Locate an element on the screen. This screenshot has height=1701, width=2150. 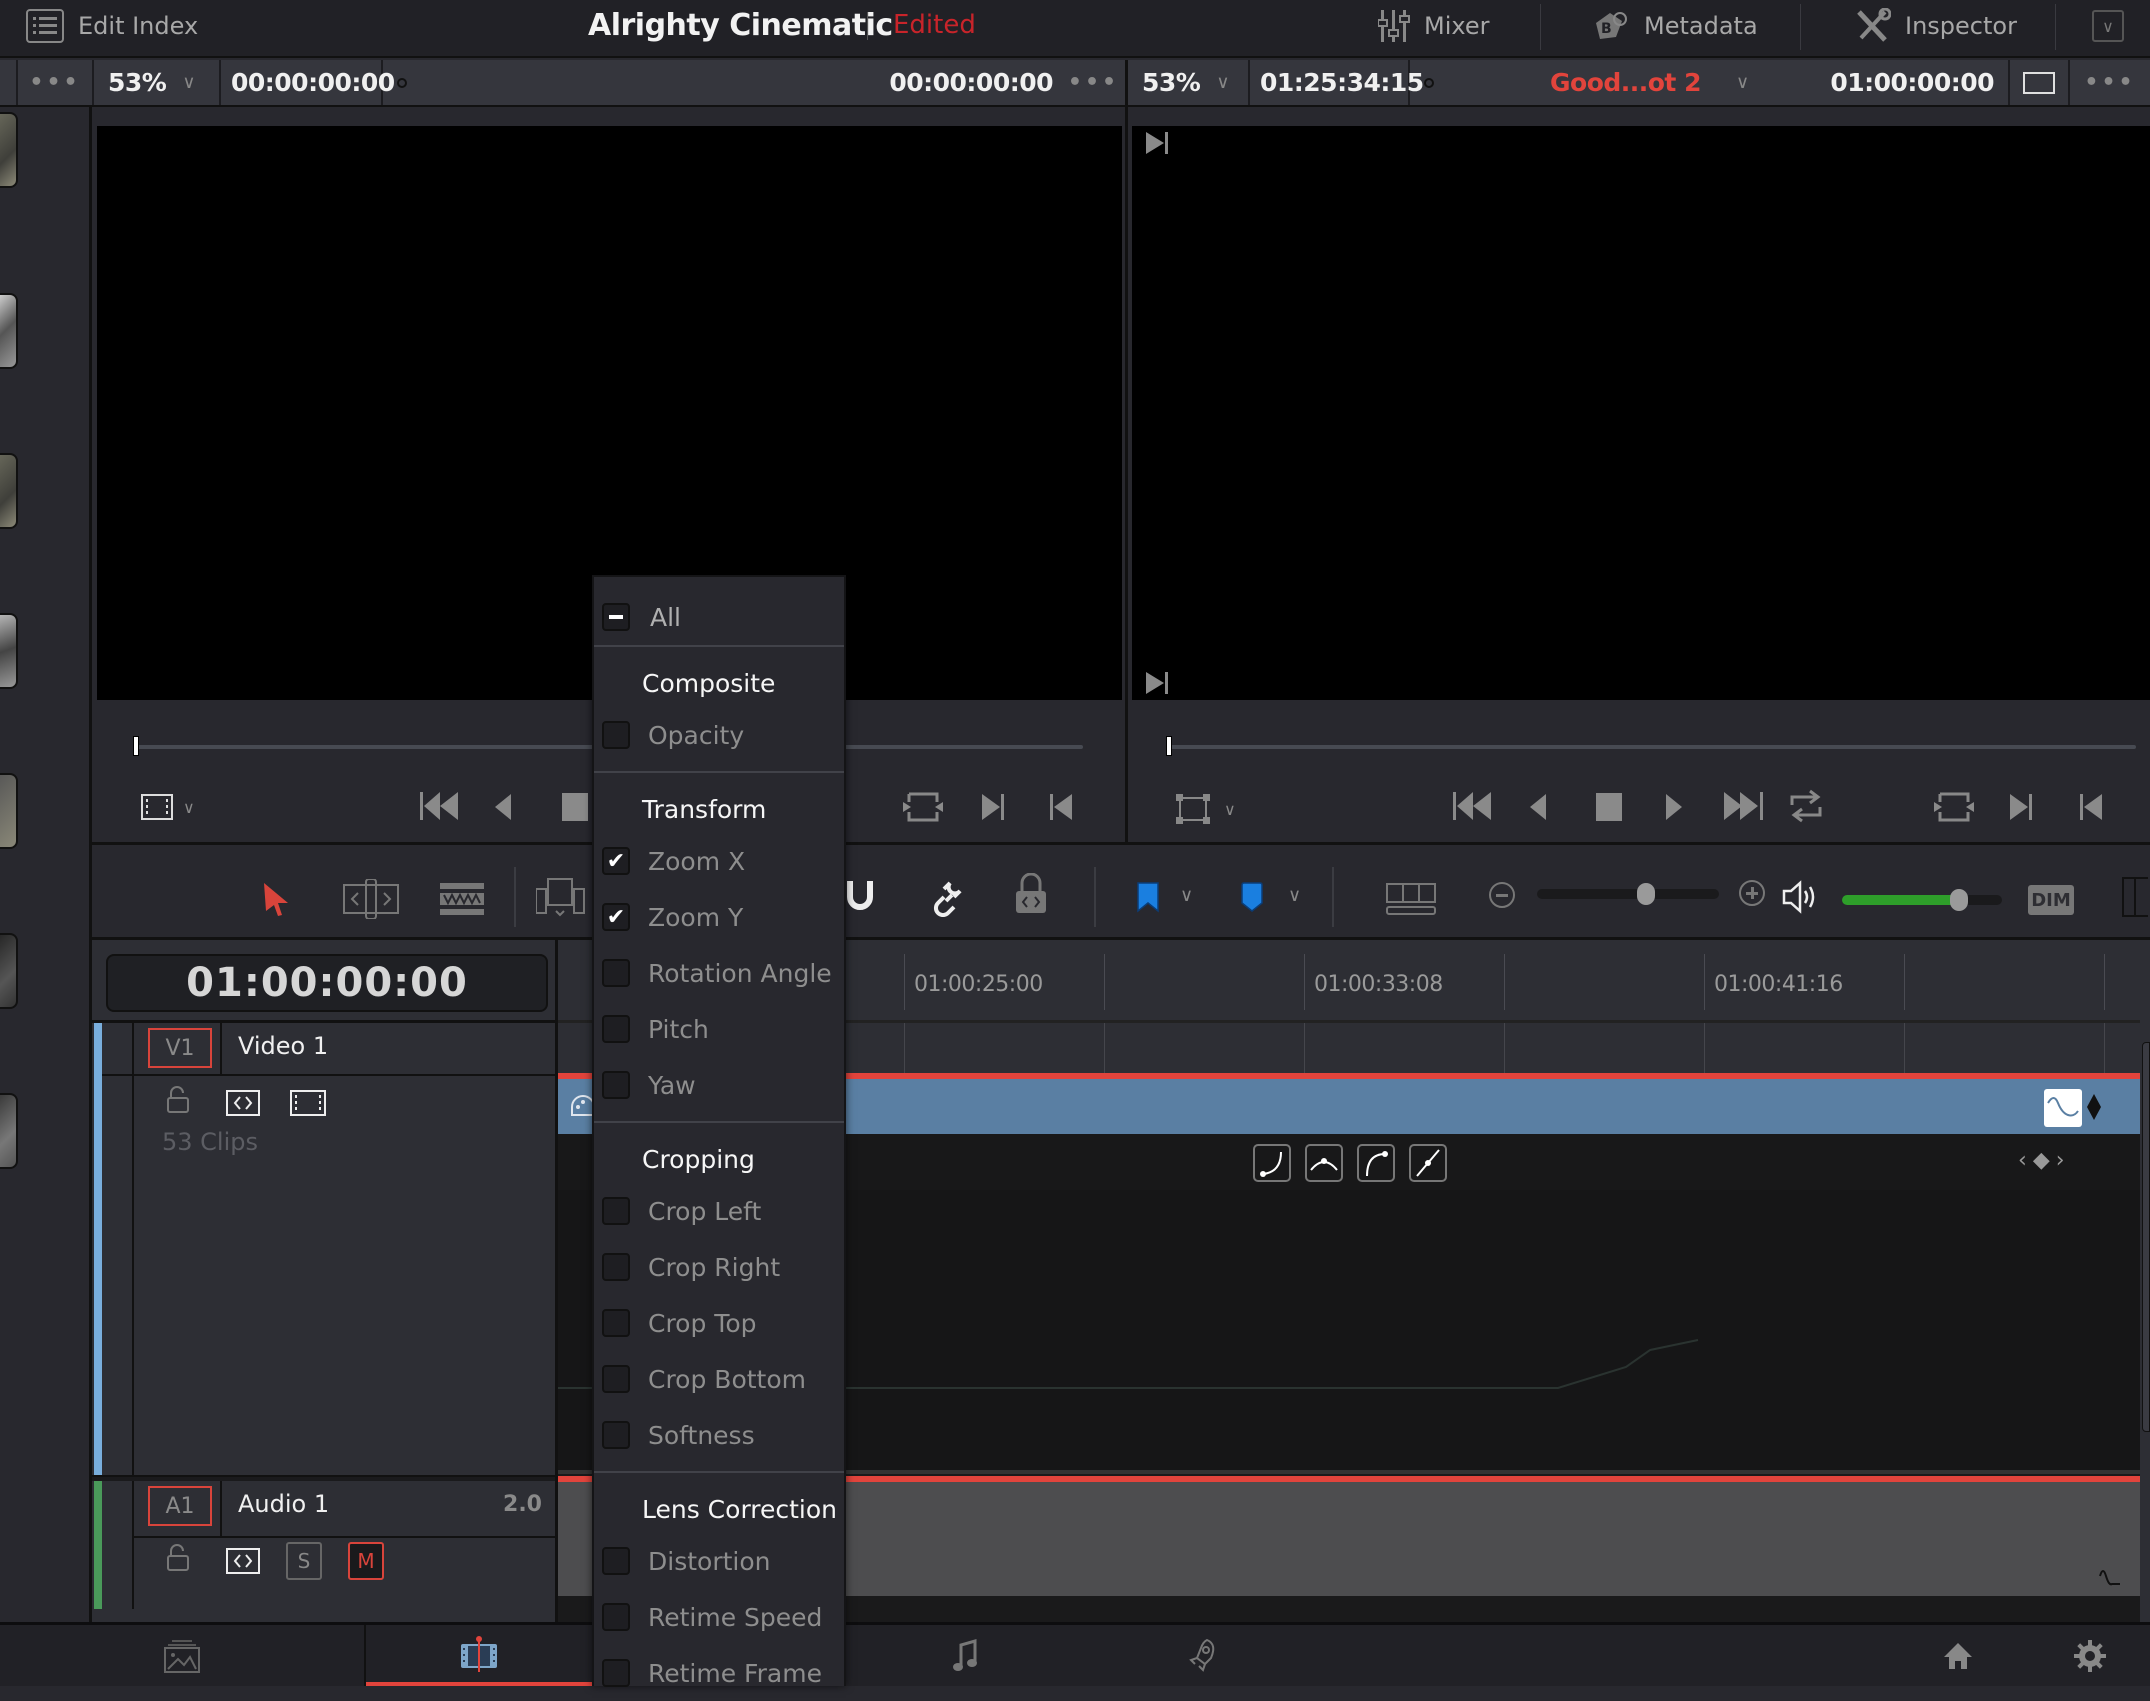
timeline-scrubber is located at coordinates (1653, 747).